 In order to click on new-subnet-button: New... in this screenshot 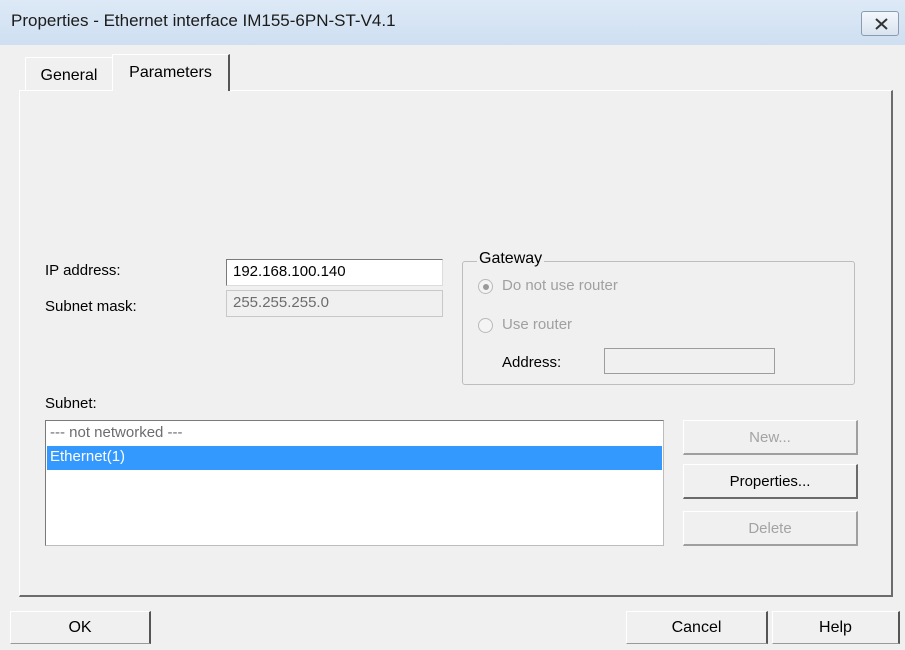, I will do `click(770, 437)`.